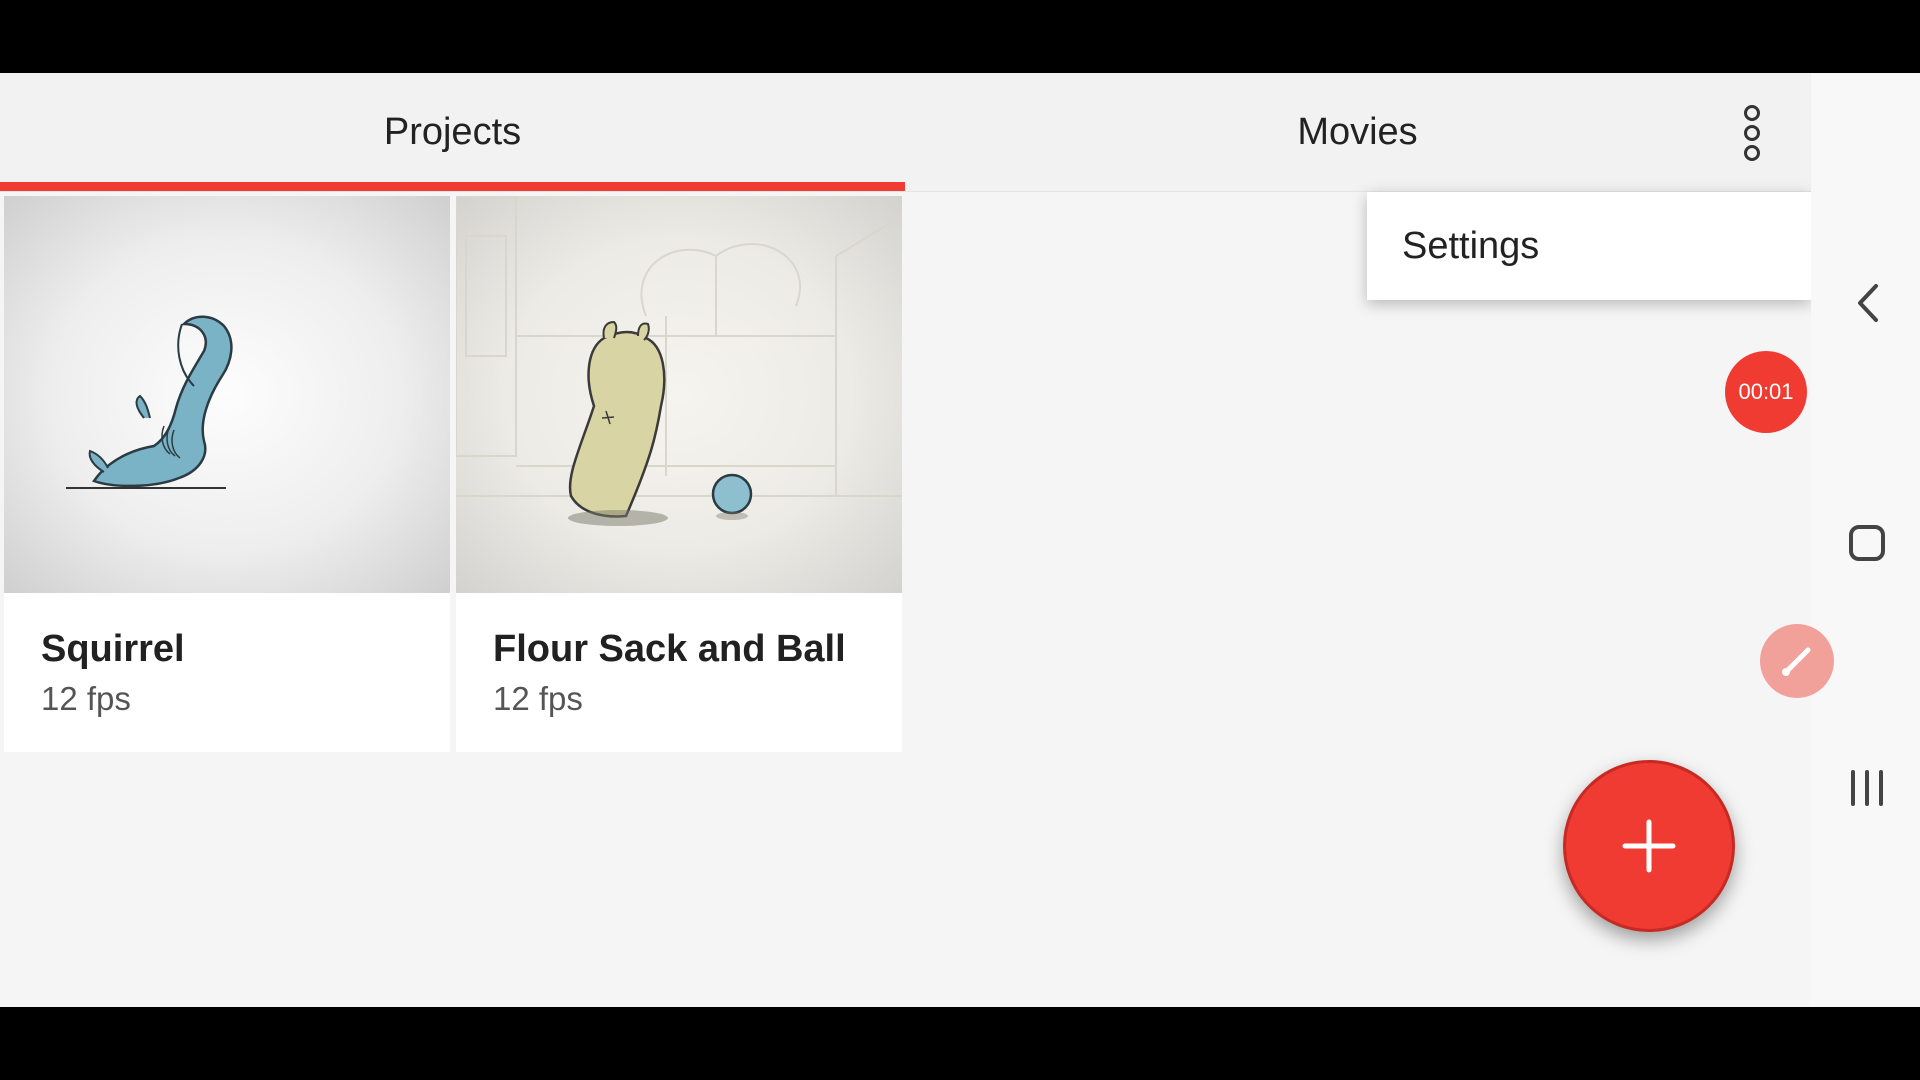  I want to click on home-icon, so click(1867, 543).